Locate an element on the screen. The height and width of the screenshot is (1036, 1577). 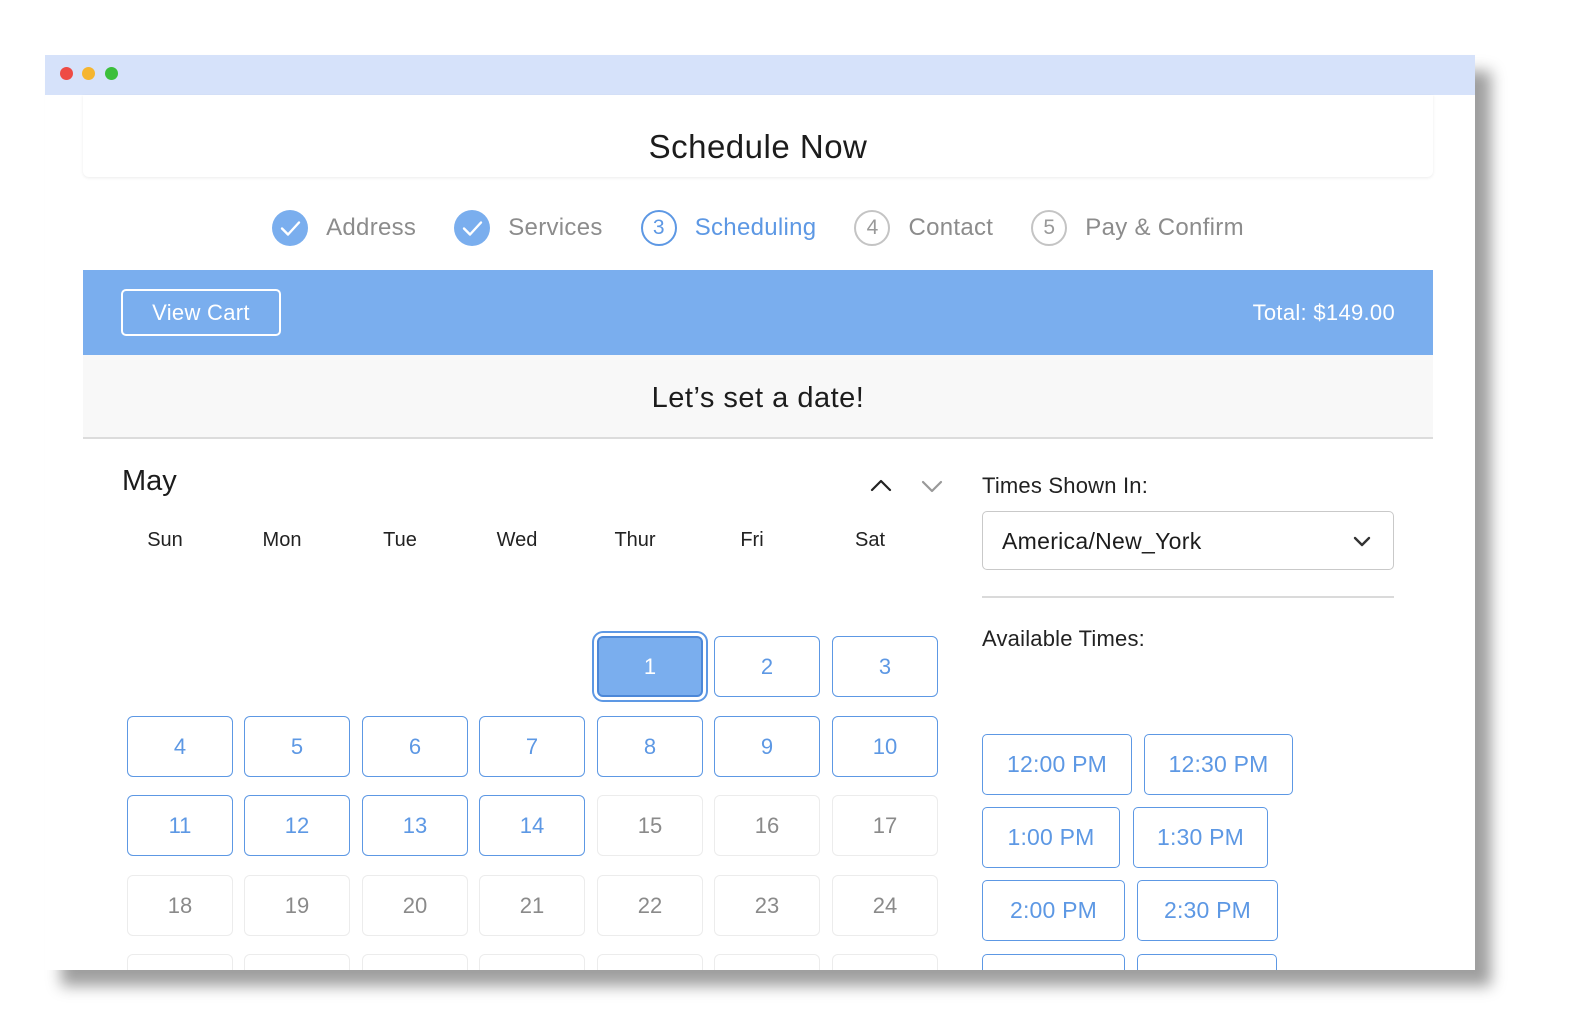
timezone-label: Times Shown In: is located at coordinates (1065, 485).